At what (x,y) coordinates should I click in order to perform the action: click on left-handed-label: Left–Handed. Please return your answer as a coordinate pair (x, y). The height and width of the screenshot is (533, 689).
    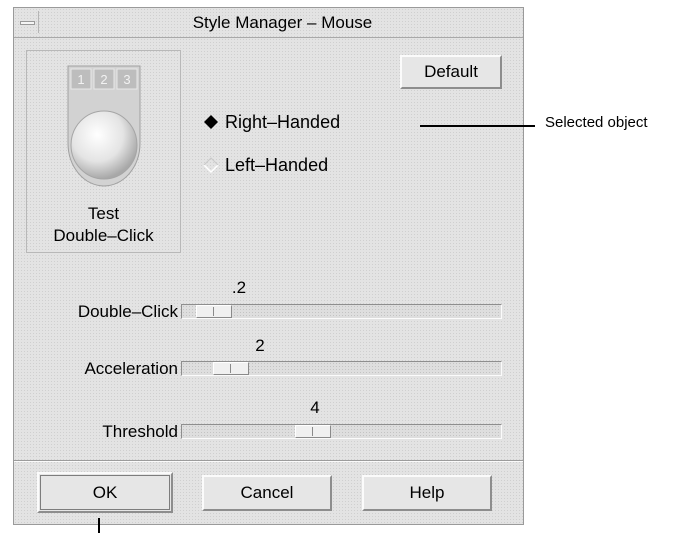
    Looking at the image, I should click on (277, 164).